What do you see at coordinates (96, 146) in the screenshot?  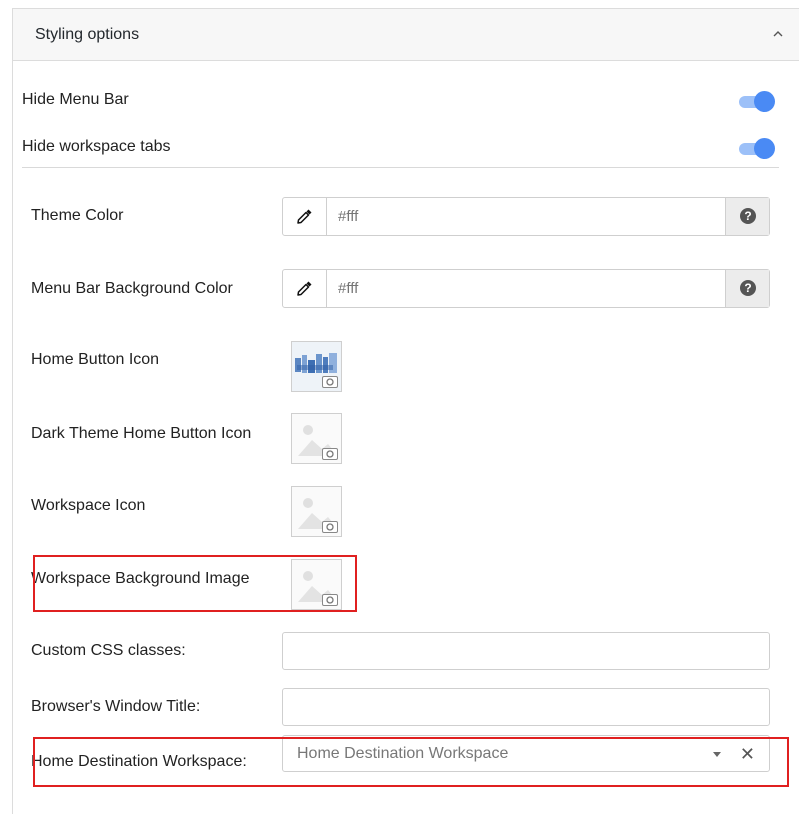 I see `hide-workspace-tabs-label: Hide workspace tabs` at bounding box center [96, 146].